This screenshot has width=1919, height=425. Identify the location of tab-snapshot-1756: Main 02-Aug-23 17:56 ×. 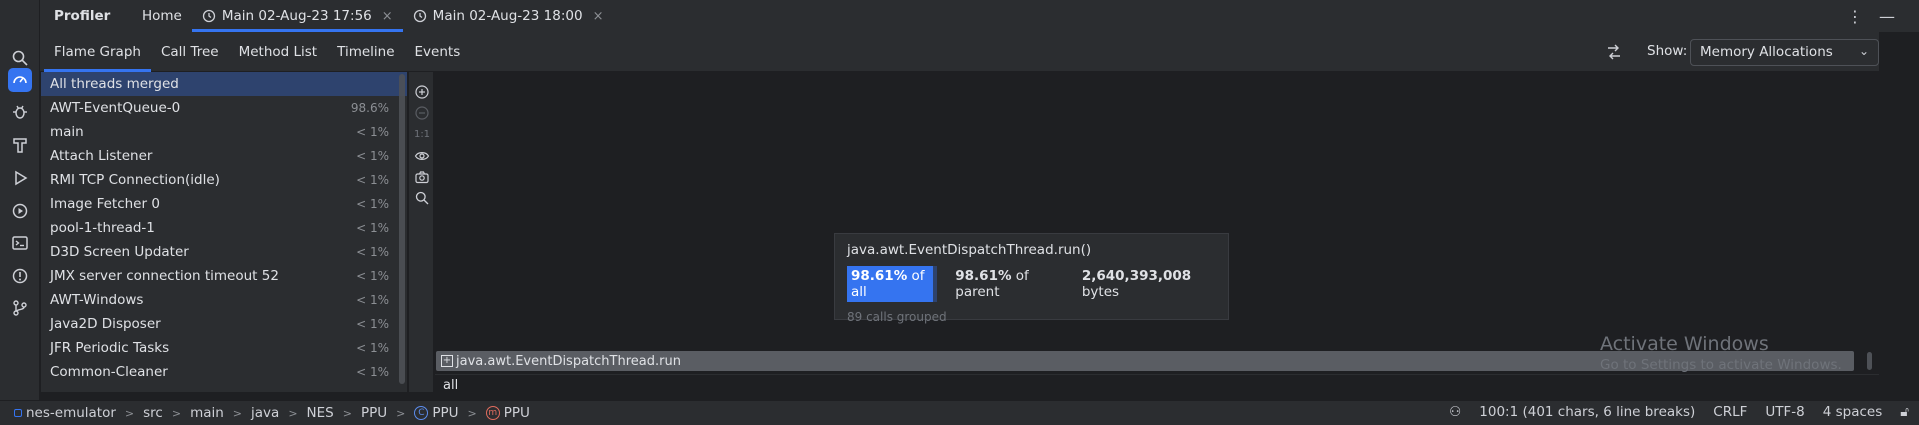
(297, 16).